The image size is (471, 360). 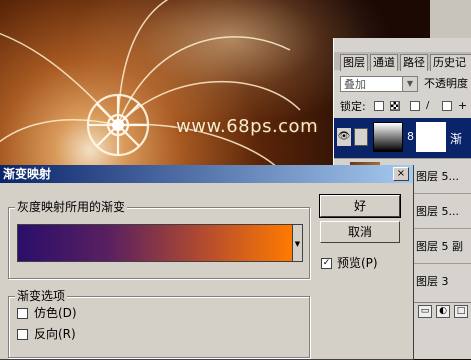 I want to click on layer-name: 图层 5 副, so click(x=439, y=246).